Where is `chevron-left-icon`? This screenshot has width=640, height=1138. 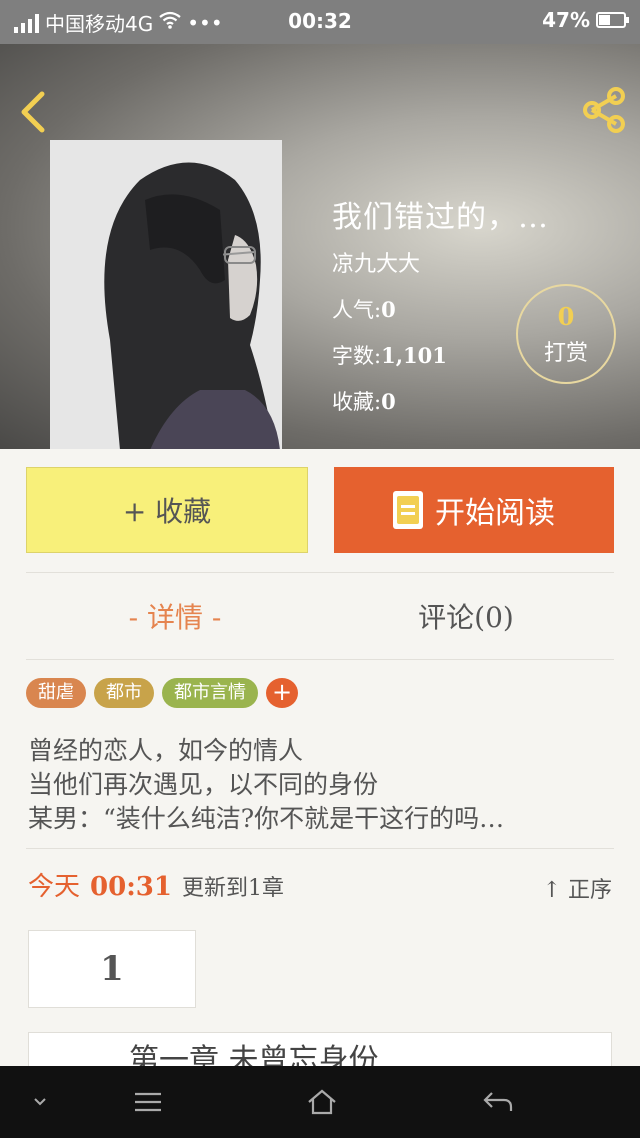
chevron-left-icon is located at coordinates (33, 112).